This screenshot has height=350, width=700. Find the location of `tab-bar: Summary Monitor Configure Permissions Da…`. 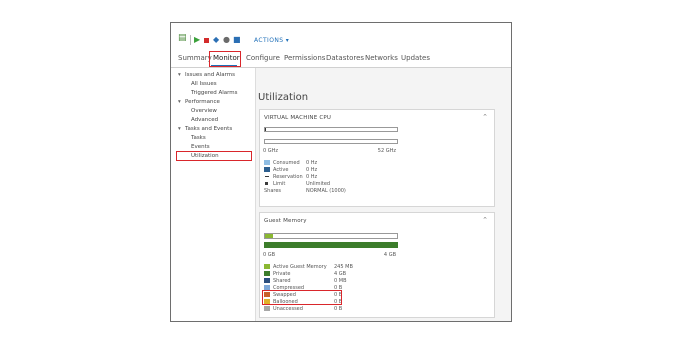

tab-bar: Summary Monitor Configure Permissions Da… is located at coordinates (341, 59).